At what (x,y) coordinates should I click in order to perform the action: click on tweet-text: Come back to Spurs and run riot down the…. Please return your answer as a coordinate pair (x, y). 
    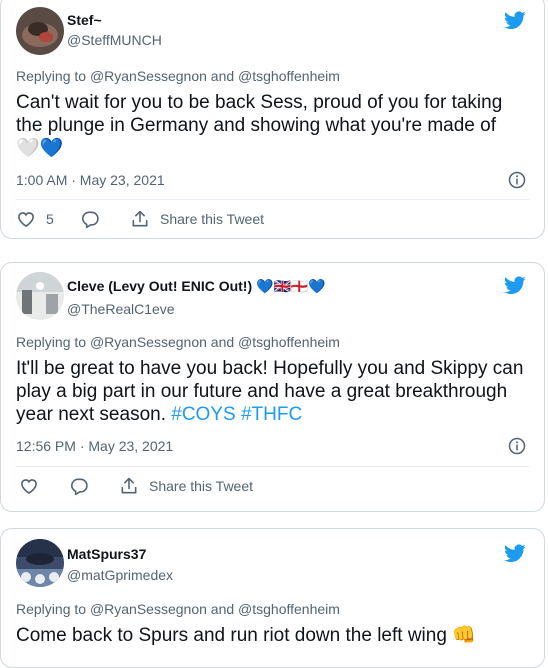
    Looking at the image, I should click on (271, 635).